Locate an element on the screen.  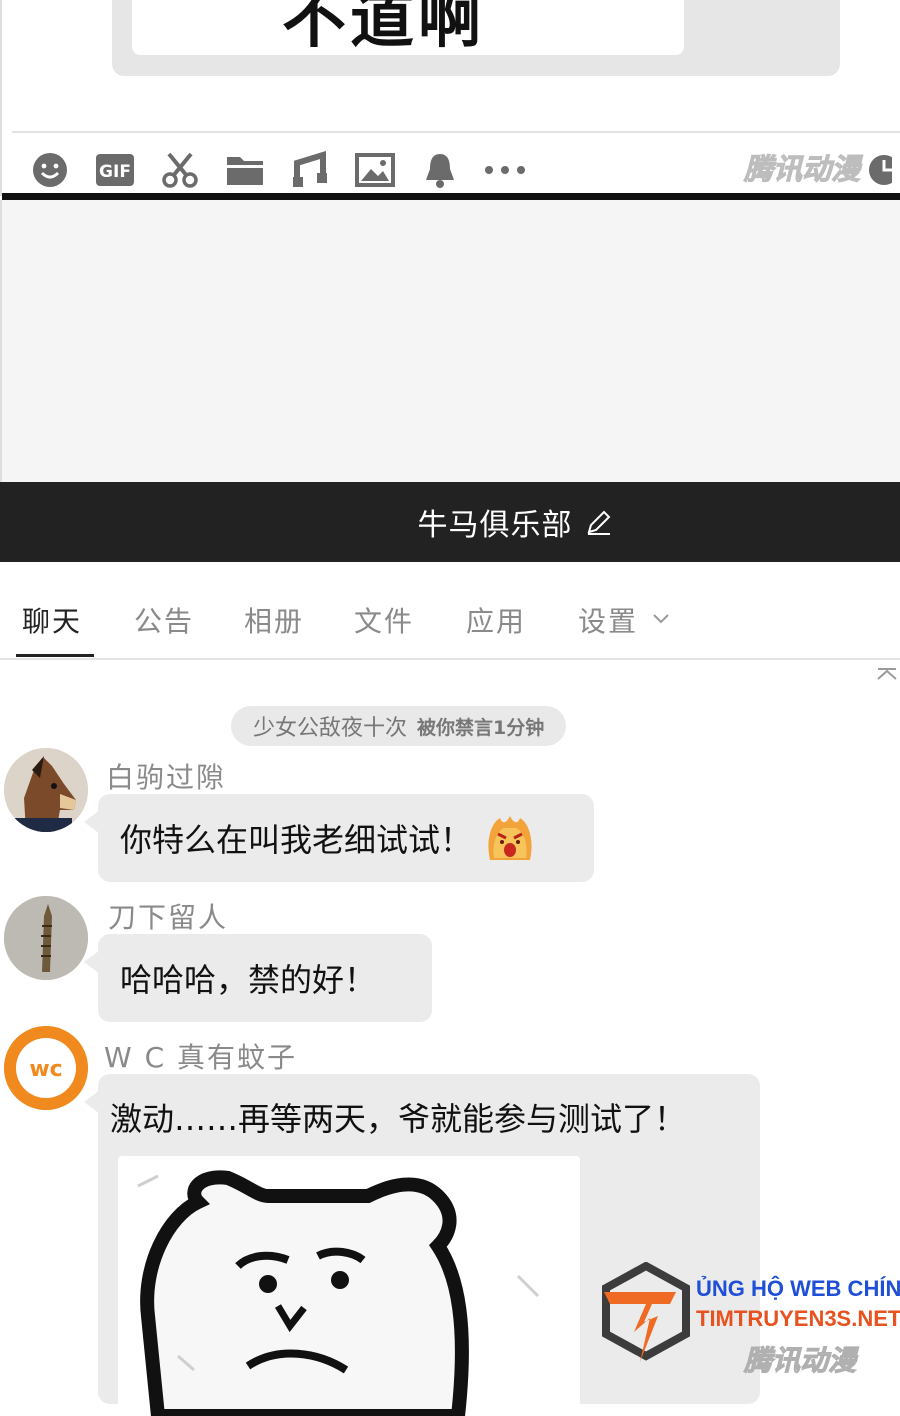
angry-emoji-icon is located at coordinates (510, 838).